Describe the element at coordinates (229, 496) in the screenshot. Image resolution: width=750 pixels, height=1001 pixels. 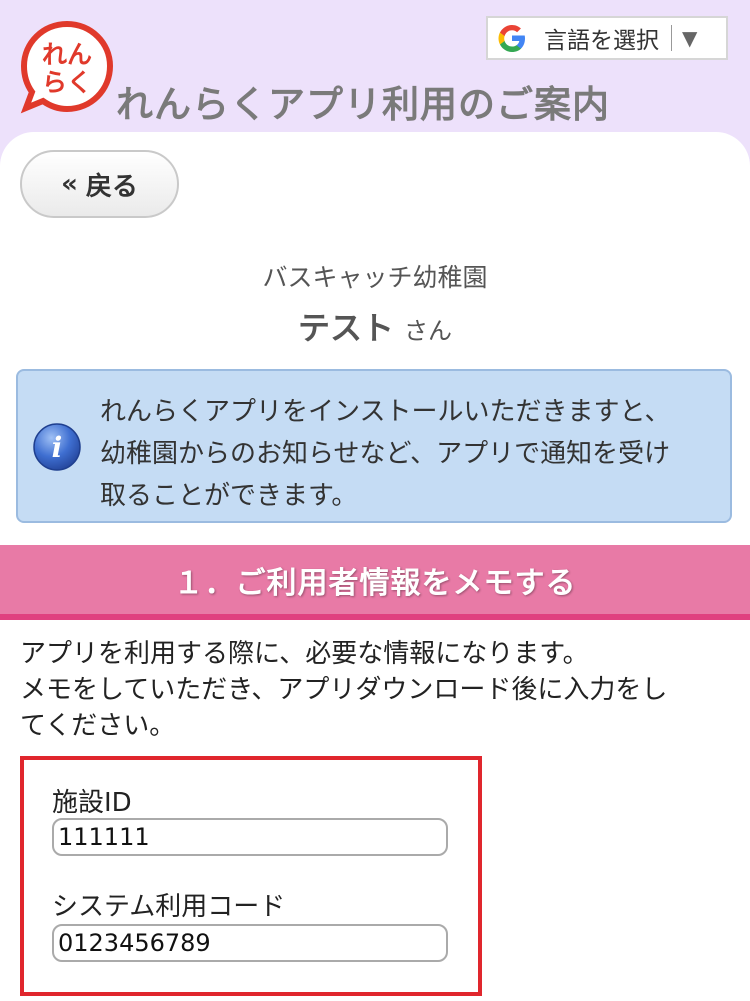
I see `info-line: 取ることができます。` at that location.